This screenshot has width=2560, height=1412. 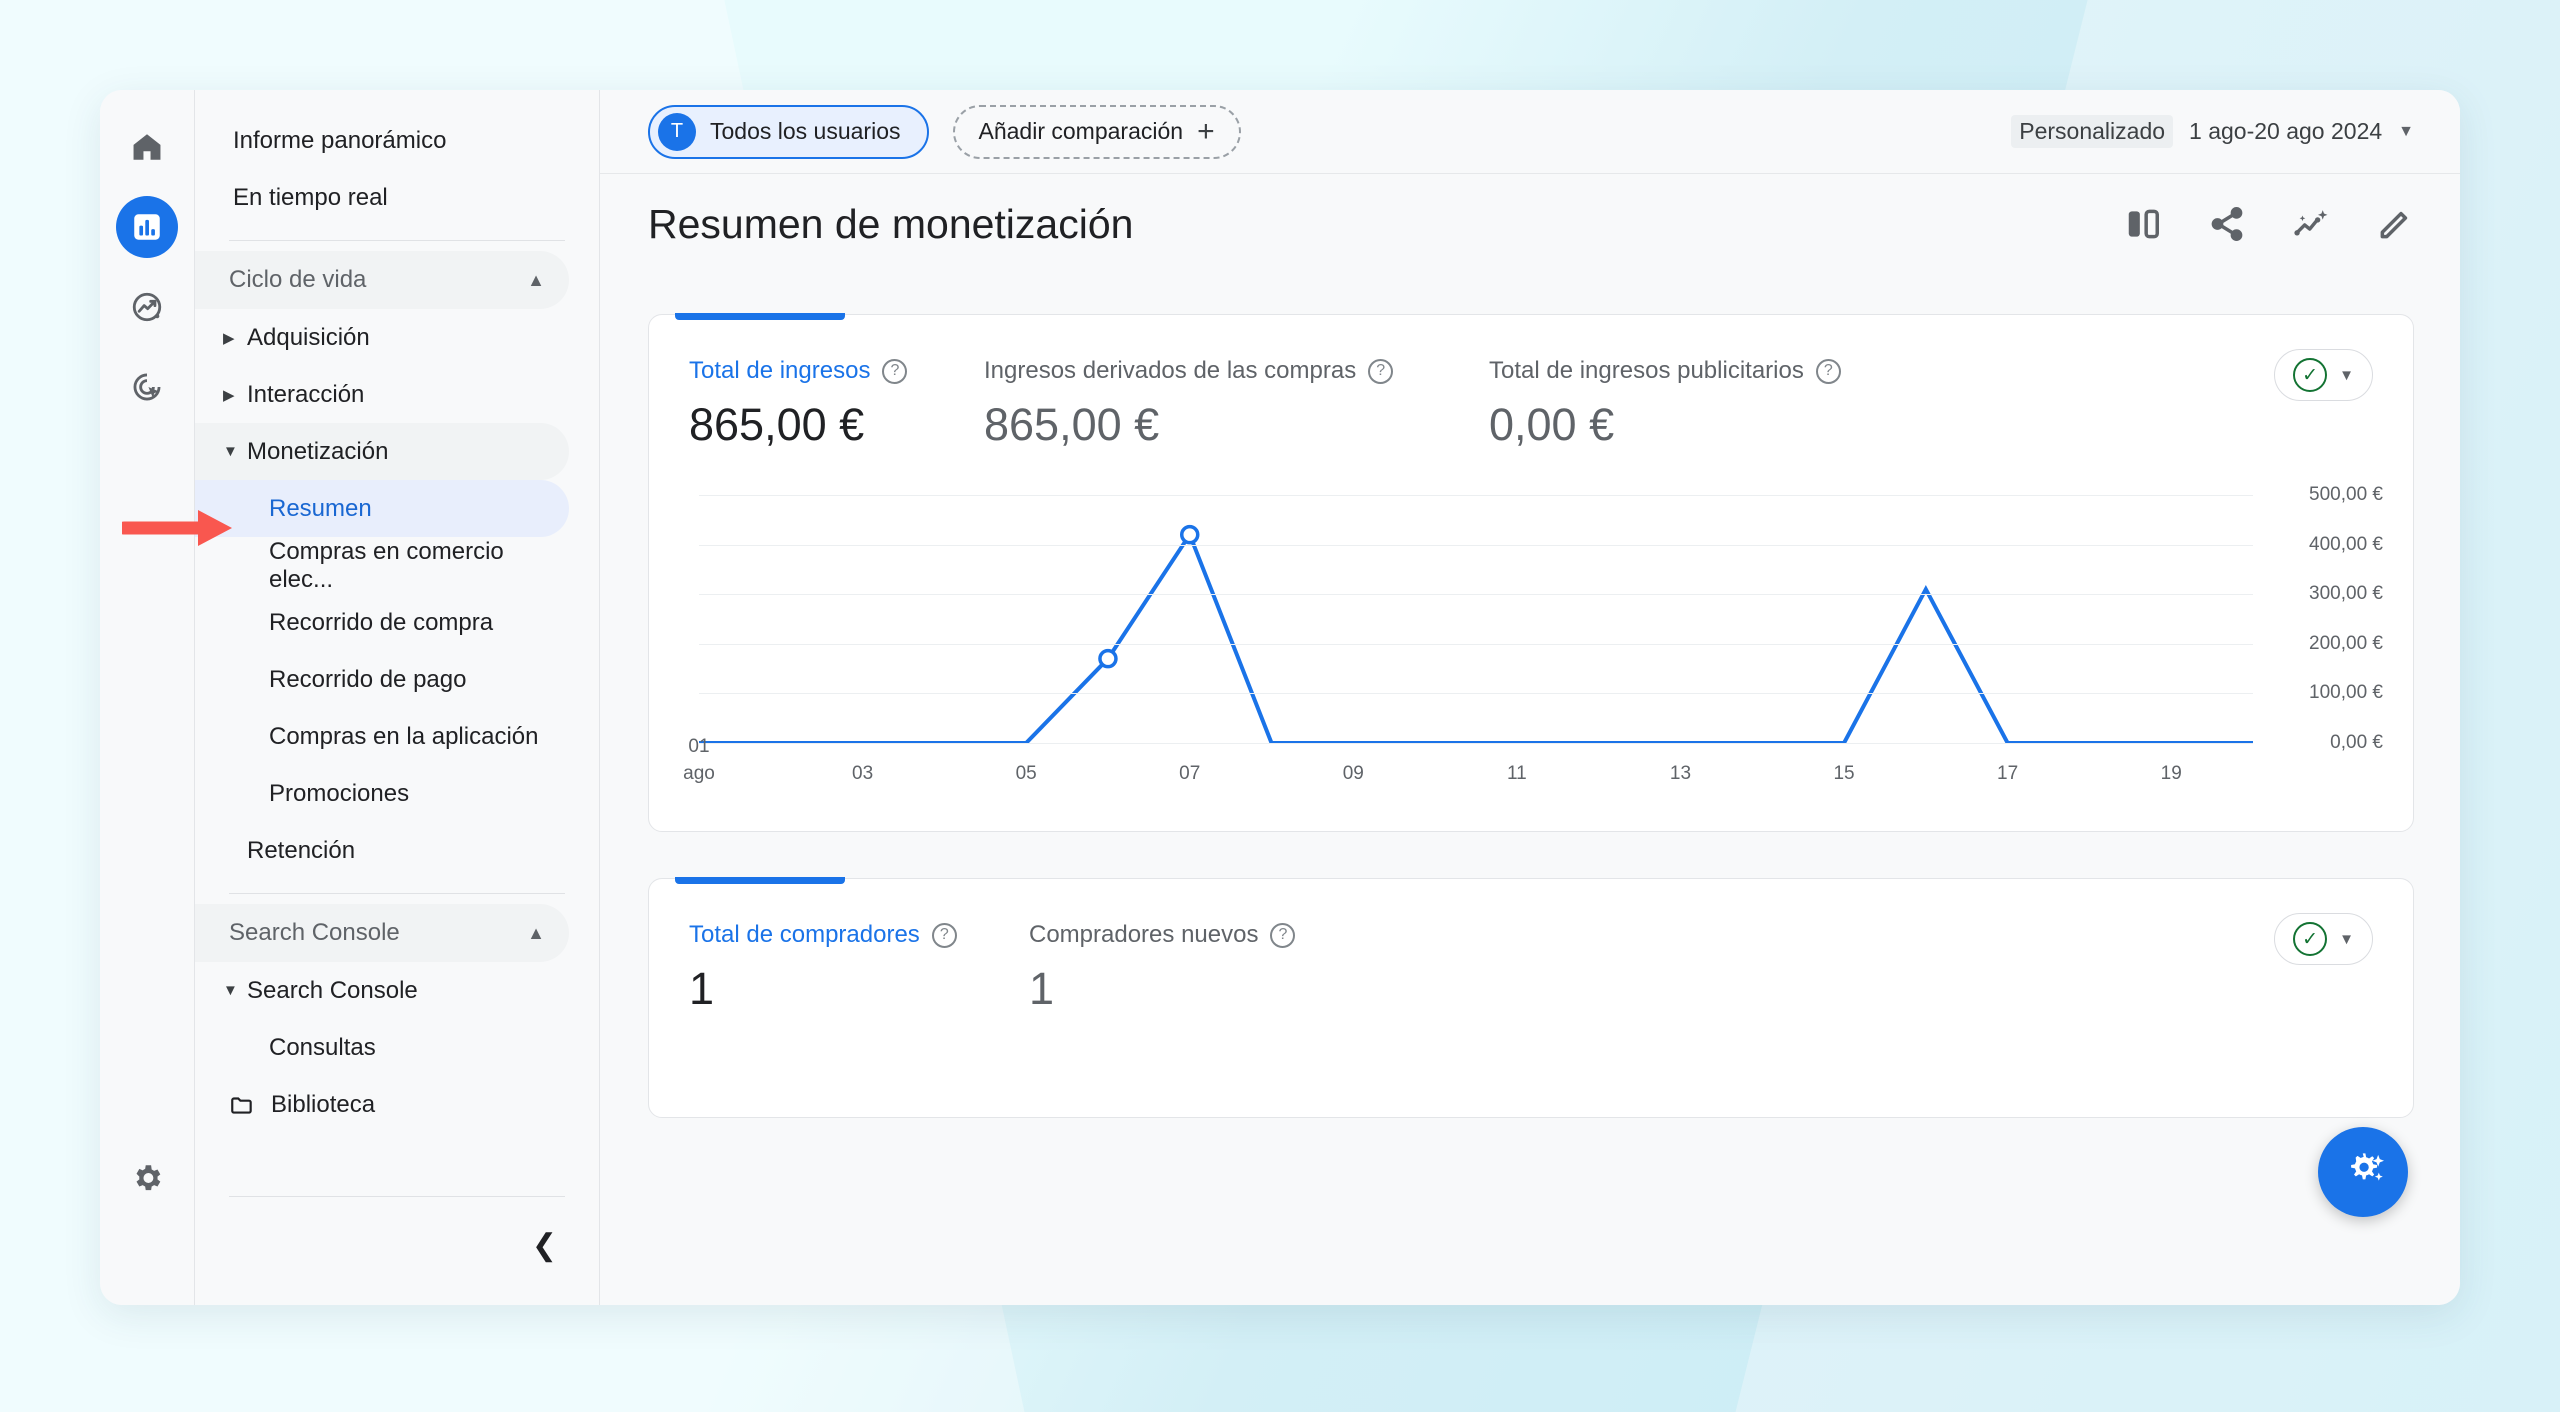 I want to click on date-preset-label: Personalizado, so click(x=2092, y=131).